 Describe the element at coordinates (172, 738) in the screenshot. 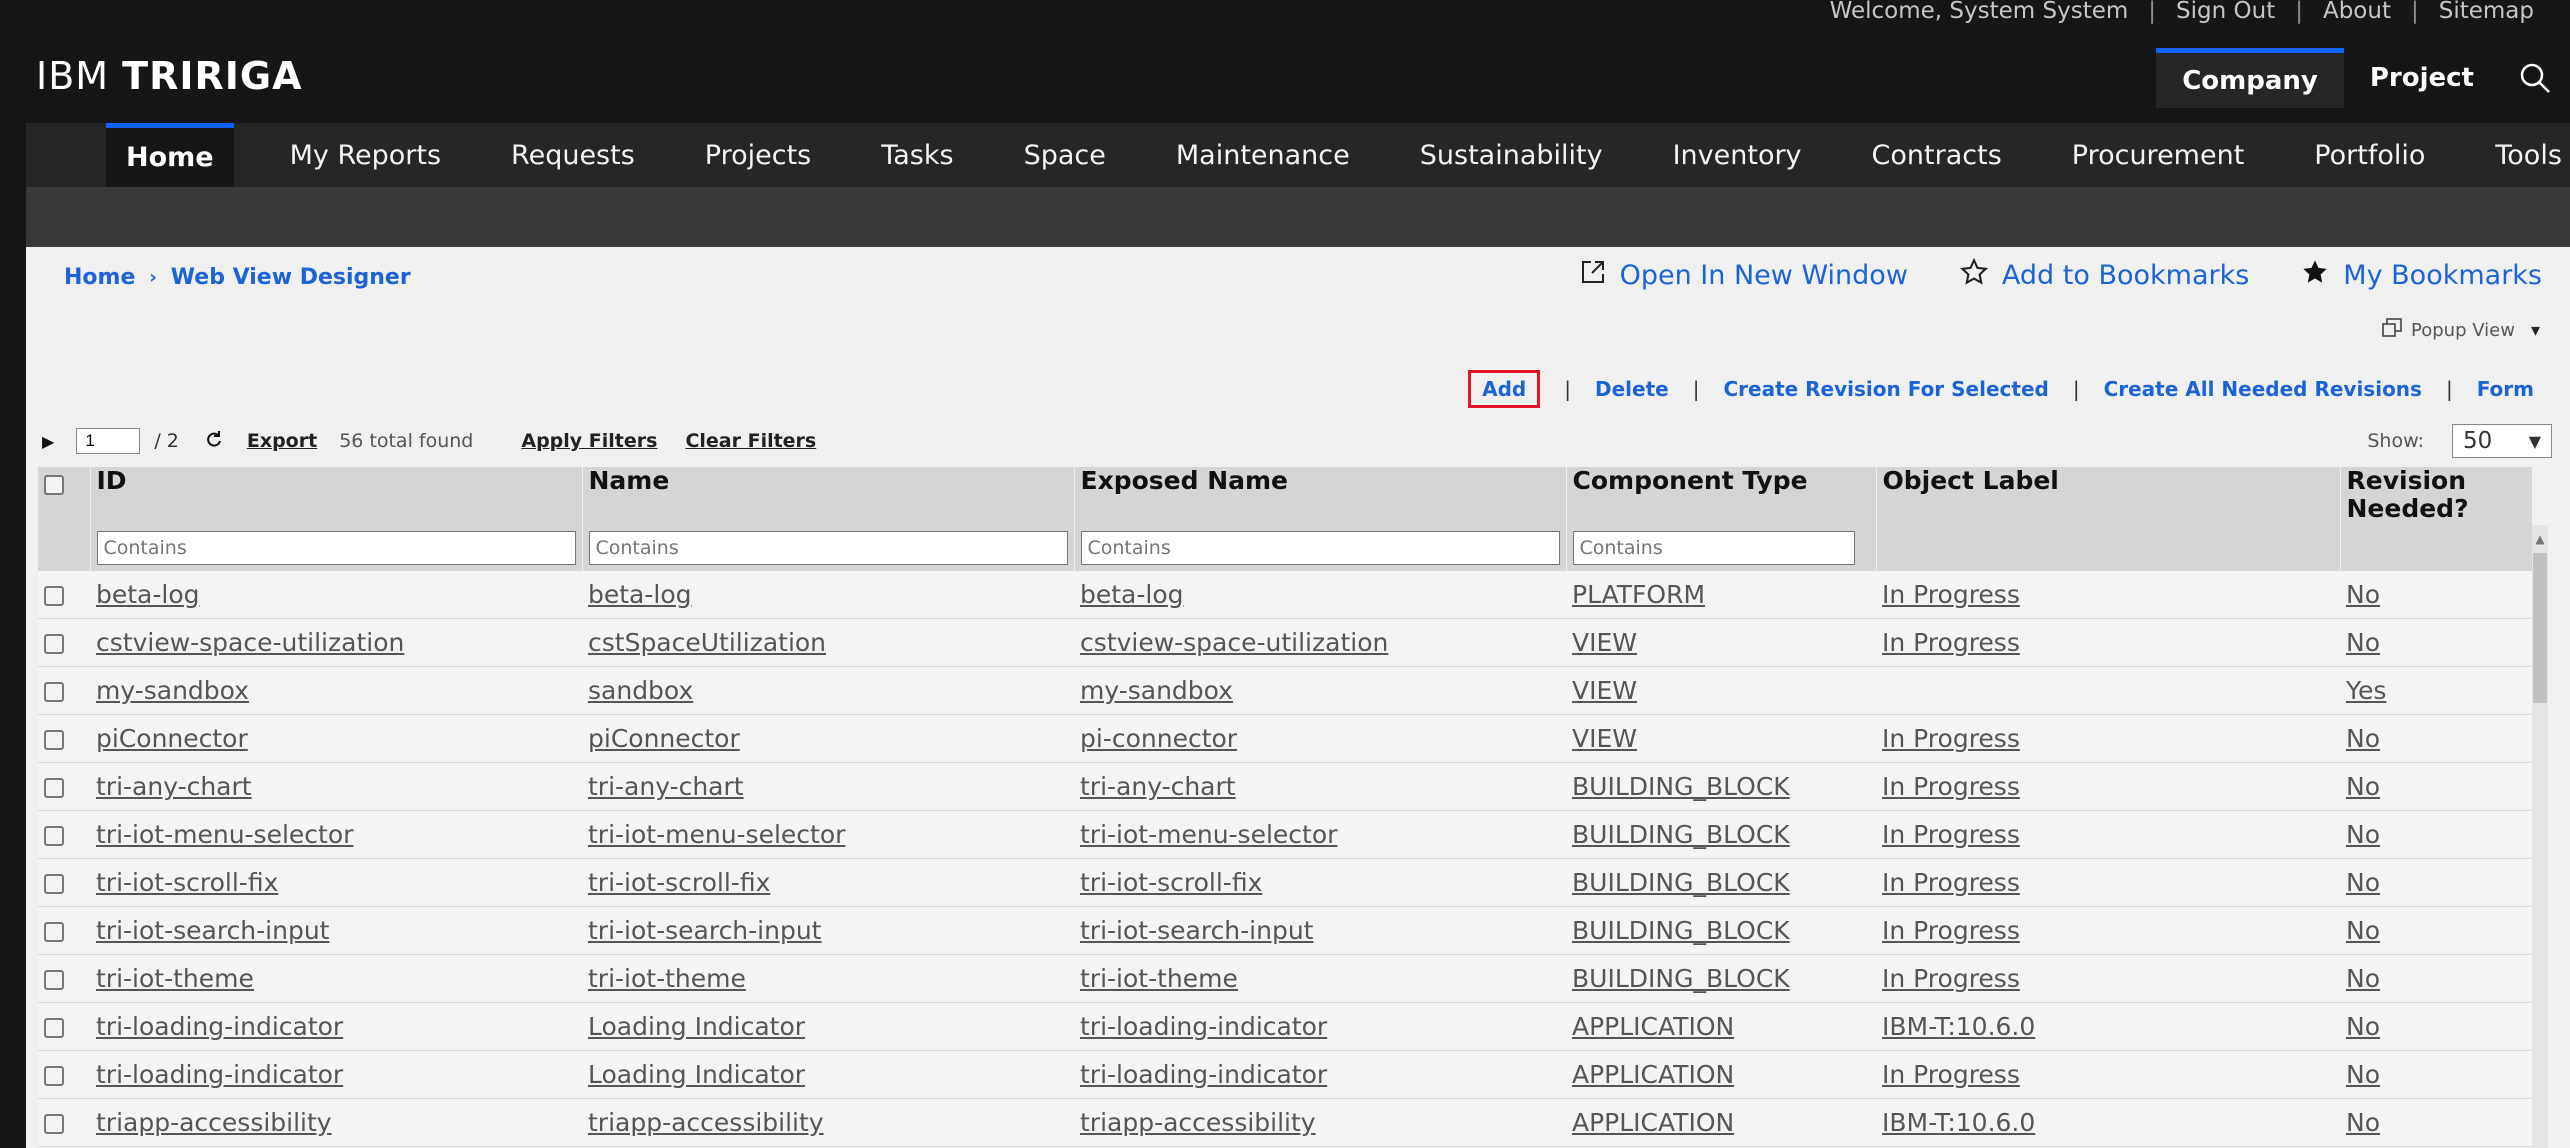

I see `cell-link-id: piConnector` at that location.